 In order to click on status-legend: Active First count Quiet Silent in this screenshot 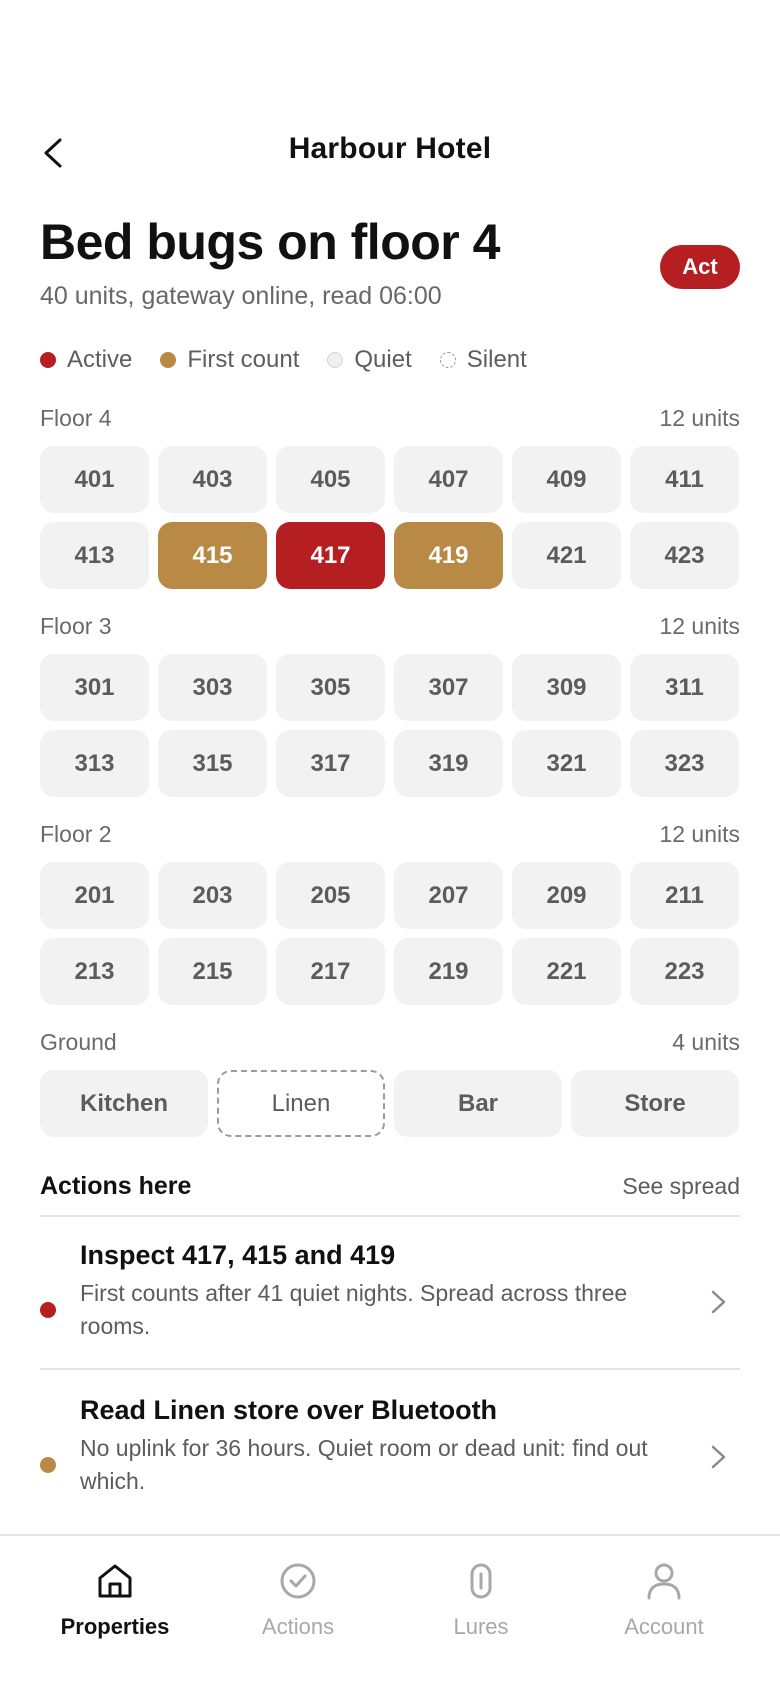, I will do `click(297, 360)`.